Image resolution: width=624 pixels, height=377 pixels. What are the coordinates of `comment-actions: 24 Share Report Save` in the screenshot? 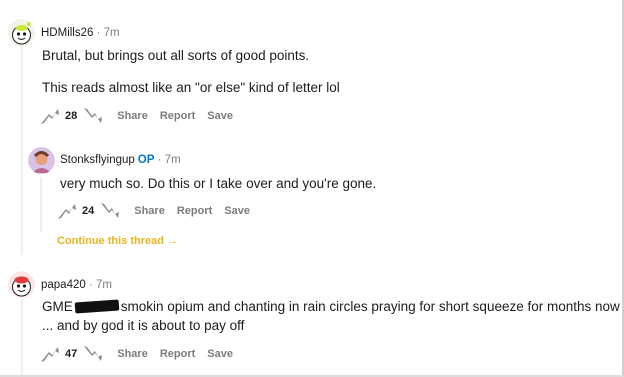 It's located at (152, 211).